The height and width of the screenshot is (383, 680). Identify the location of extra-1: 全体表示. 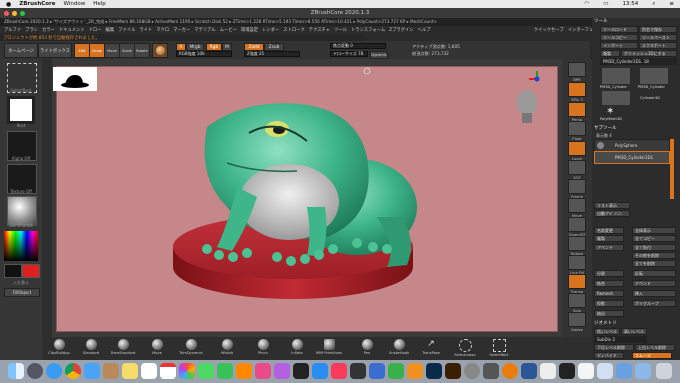
(654, 230).